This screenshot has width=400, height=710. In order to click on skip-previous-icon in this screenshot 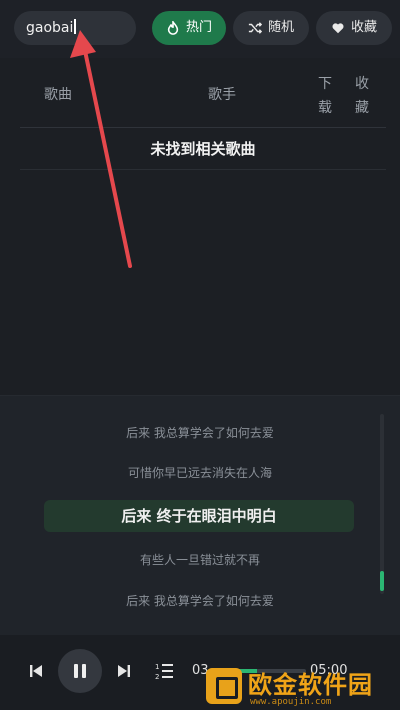, I will do `click(36, 671)`.